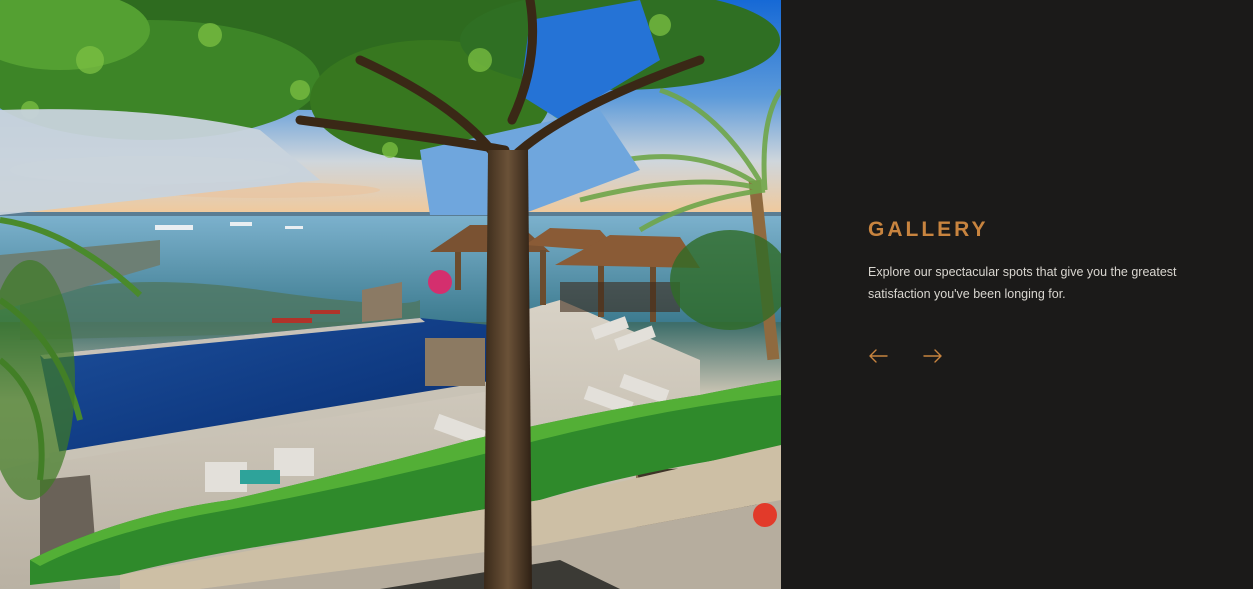  I want to click on arrow-left-icon, so click(878, 356).